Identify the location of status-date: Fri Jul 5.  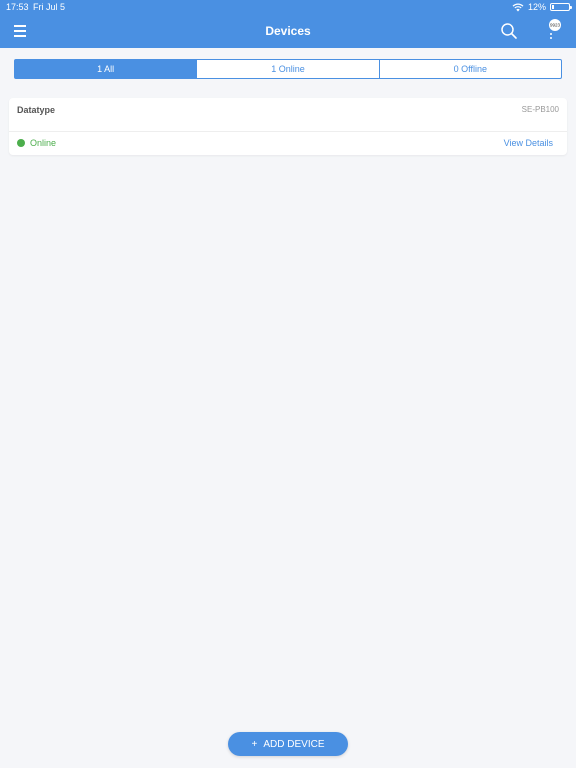
(49, 7).